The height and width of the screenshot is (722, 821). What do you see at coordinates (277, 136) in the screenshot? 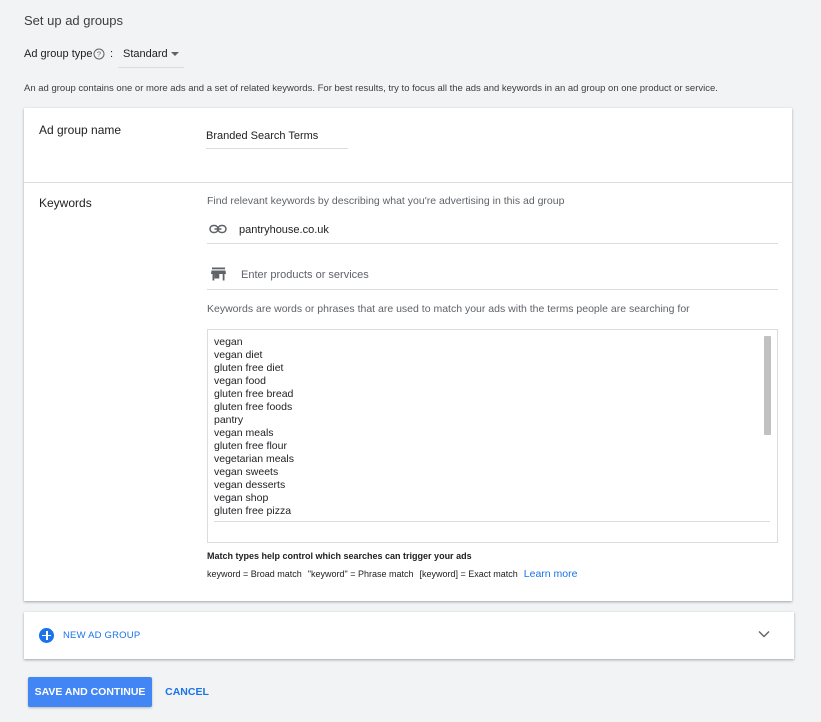
I see `ad-group-name-input` at bounding box center [277, 136].